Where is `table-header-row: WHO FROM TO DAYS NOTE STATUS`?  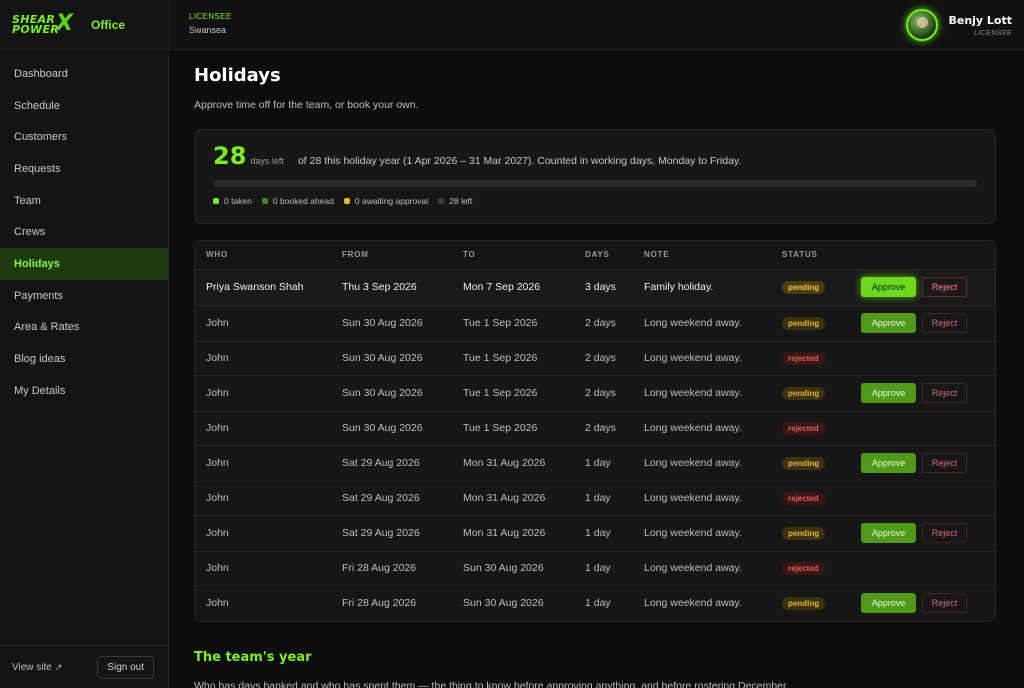
table-header-row: WHO FROM TO DAYS NOTE STATUS is located at coordinates (595, 255).